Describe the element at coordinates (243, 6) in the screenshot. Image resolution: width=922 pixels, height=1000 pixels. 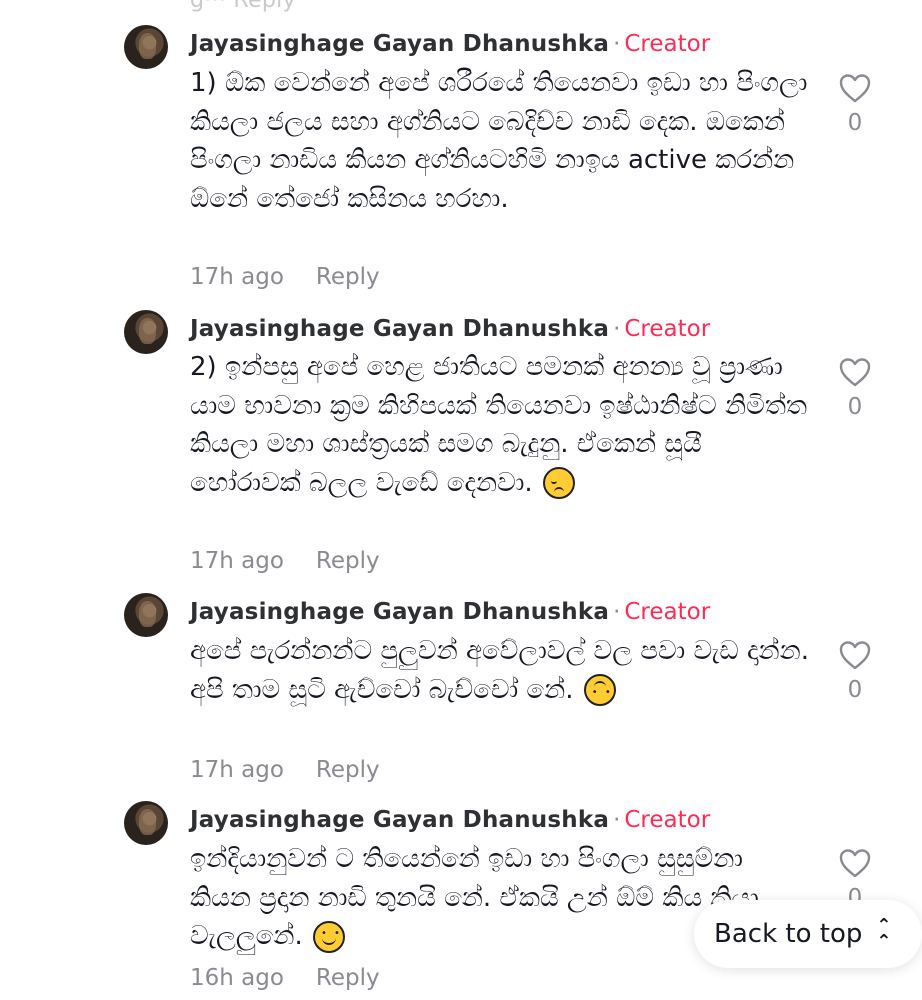
I see `previous-comment-reply-partial: g··· Reply` at that location.